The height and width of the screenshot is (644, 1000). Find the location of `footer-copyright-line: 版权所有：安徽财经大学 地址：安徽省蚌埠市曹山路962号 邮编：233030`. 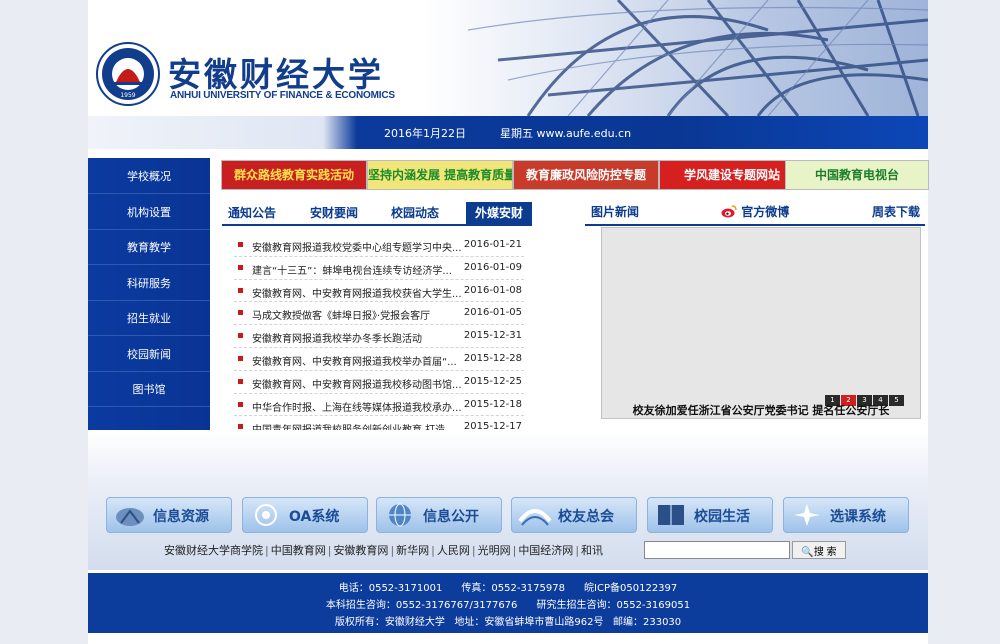

footer-copyright-line: 版权所有：安徽财经大学 地址：安徽省蚌埠市曹山路962号 邮编：233030 is located at coordinates (508, 622).